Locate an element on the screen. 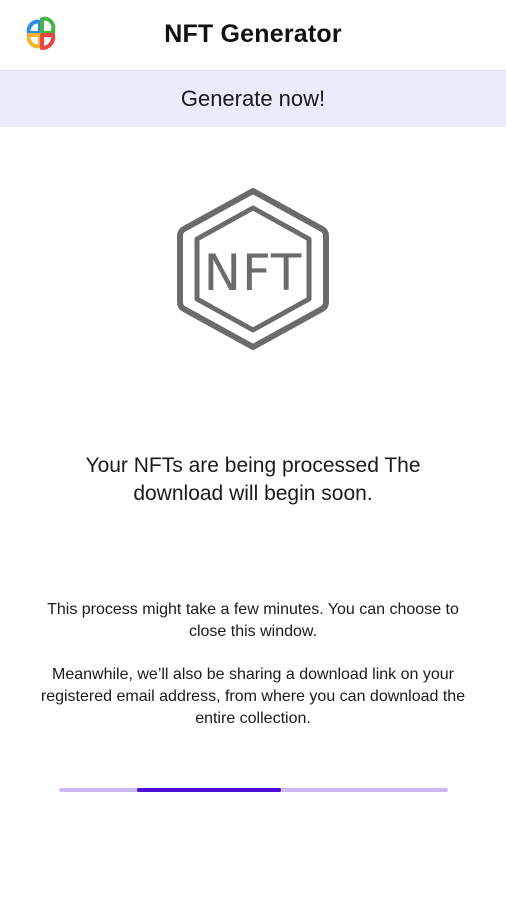 This screenshot has height=900, width=506. generate-now-button: Generate now! is located at coordinates (253, 99).